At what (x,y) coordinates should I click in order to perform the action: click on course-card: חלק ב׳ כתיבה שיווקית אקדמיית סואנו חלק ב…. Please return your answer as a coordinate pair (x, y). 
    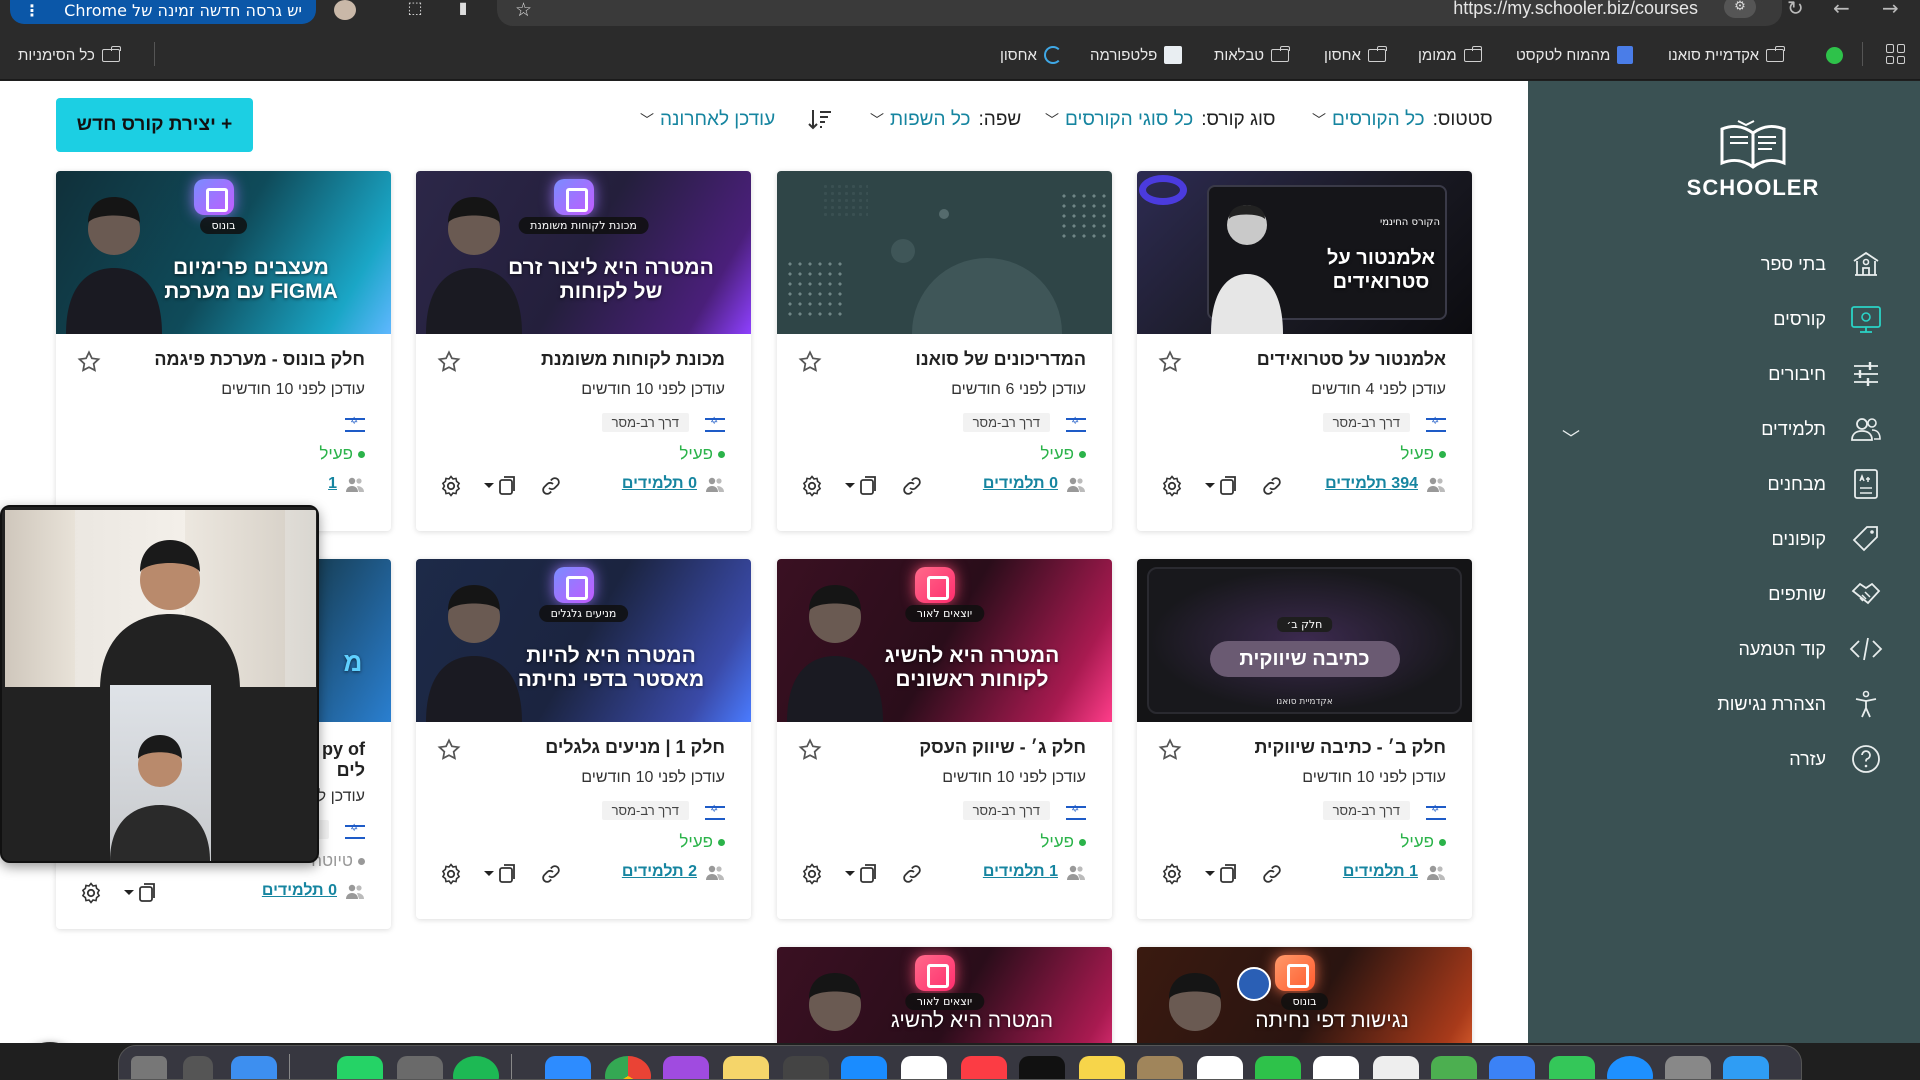
    Looking at the image, I should click on (1304, 739).